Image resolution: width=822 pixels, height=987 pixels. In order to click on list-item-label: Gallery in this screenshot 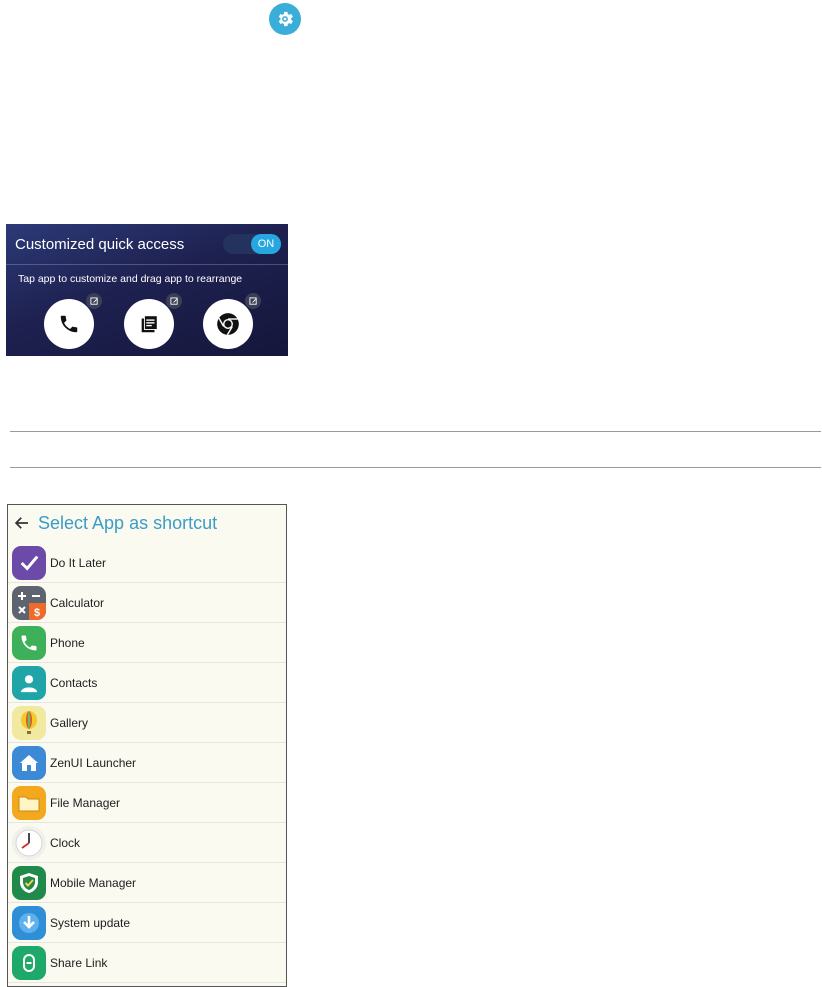, I will do `click(69, 722)`.